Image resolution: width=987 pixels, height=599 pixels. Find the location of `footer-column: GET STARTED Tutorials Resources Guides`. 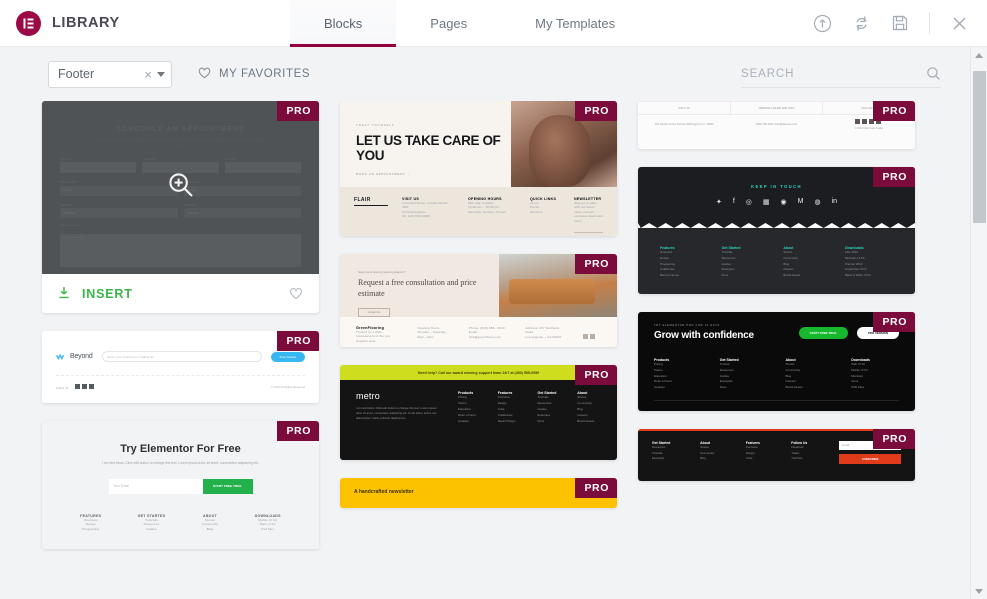

footer-column: GET STARTED Tutorials Resources Guides is located at coordinates (152, 522).